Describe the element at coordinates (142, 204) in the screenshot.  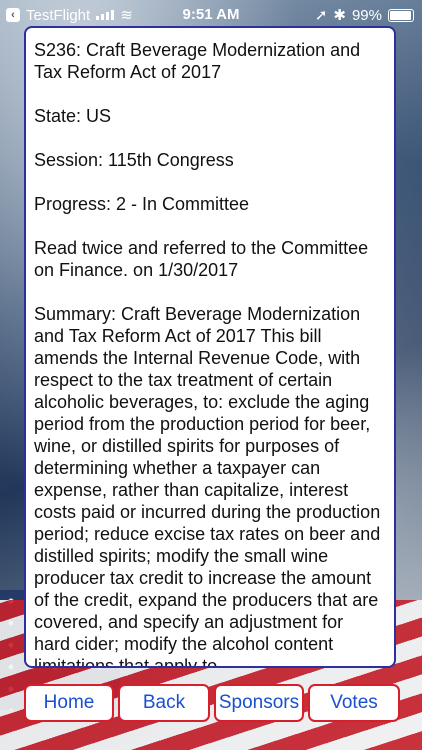
I see `bill-progress: Progress: 2 - In Committee` at that location.